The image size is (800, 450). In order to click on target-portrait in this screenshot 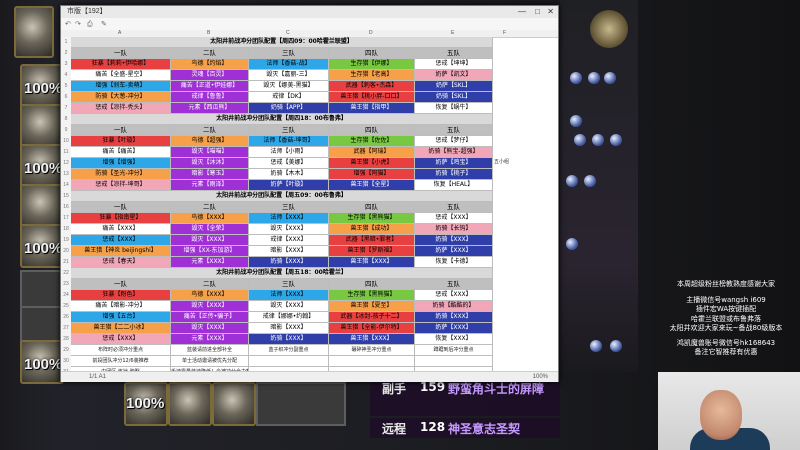, I will do `click(609, 29)`.